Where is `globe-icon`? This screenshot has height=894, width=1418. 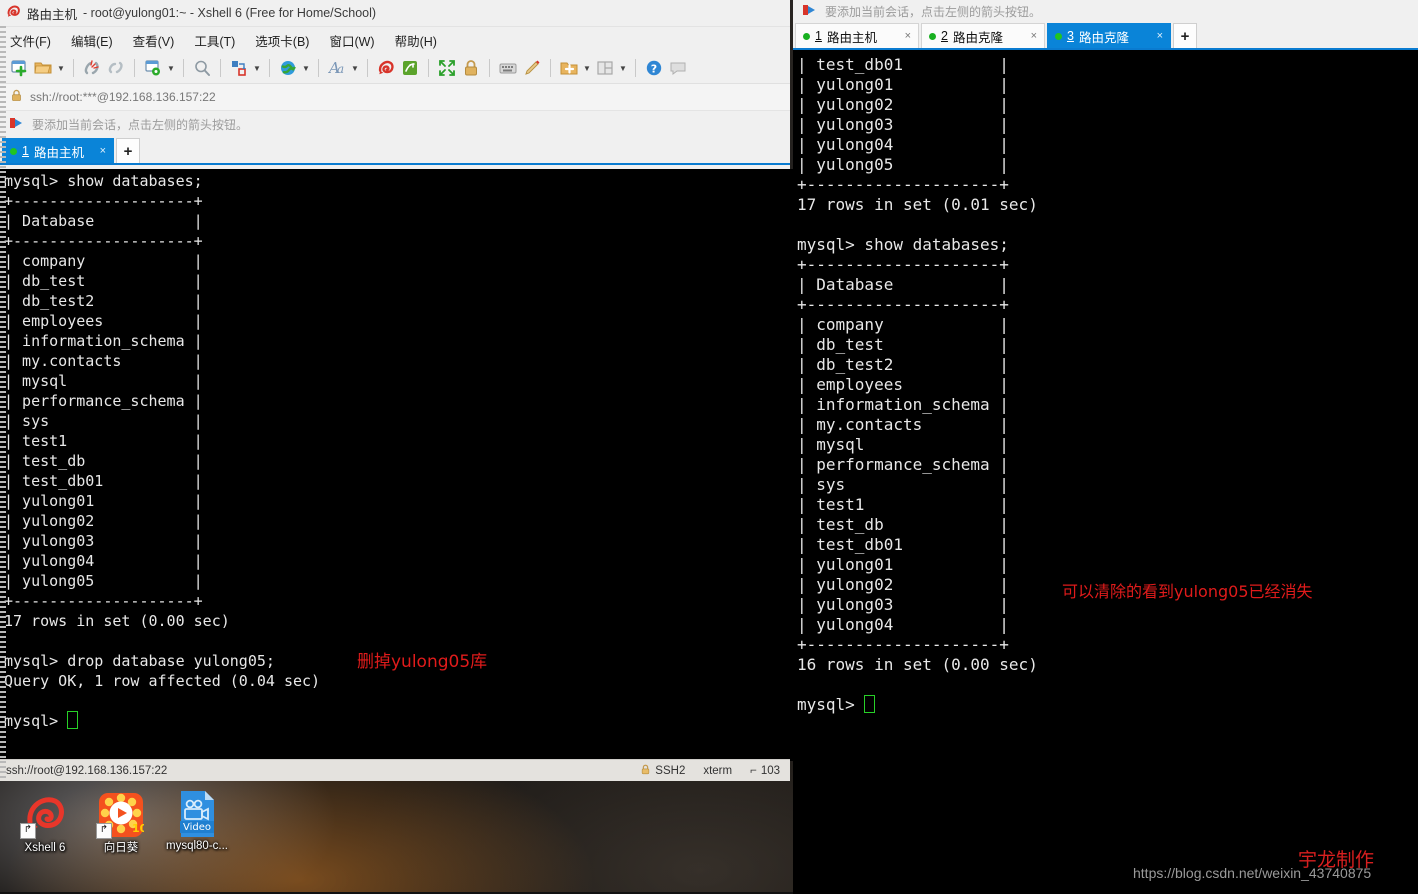 globe-icon is located at coordinates (288, 68).